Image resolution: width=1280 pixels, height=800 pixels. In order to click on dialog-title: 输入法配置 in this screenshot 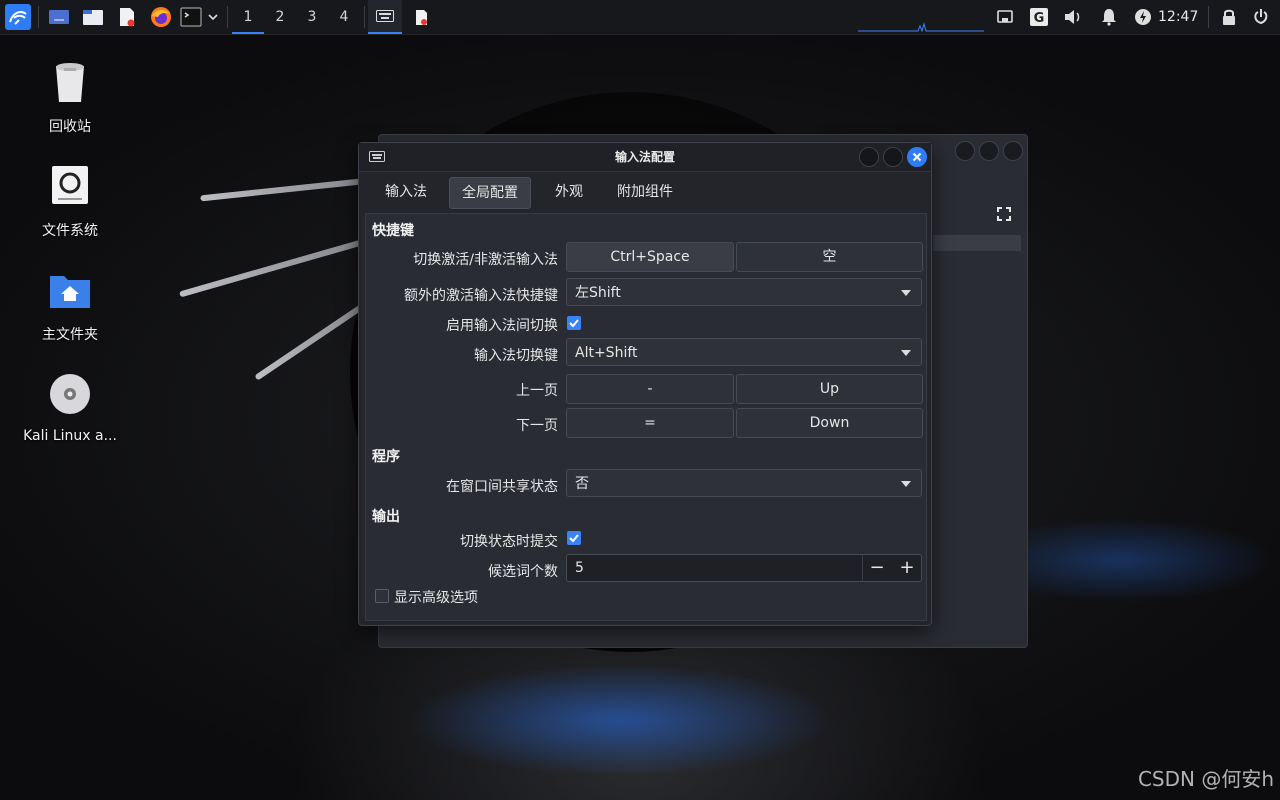, I will do `click(644, 157)`.